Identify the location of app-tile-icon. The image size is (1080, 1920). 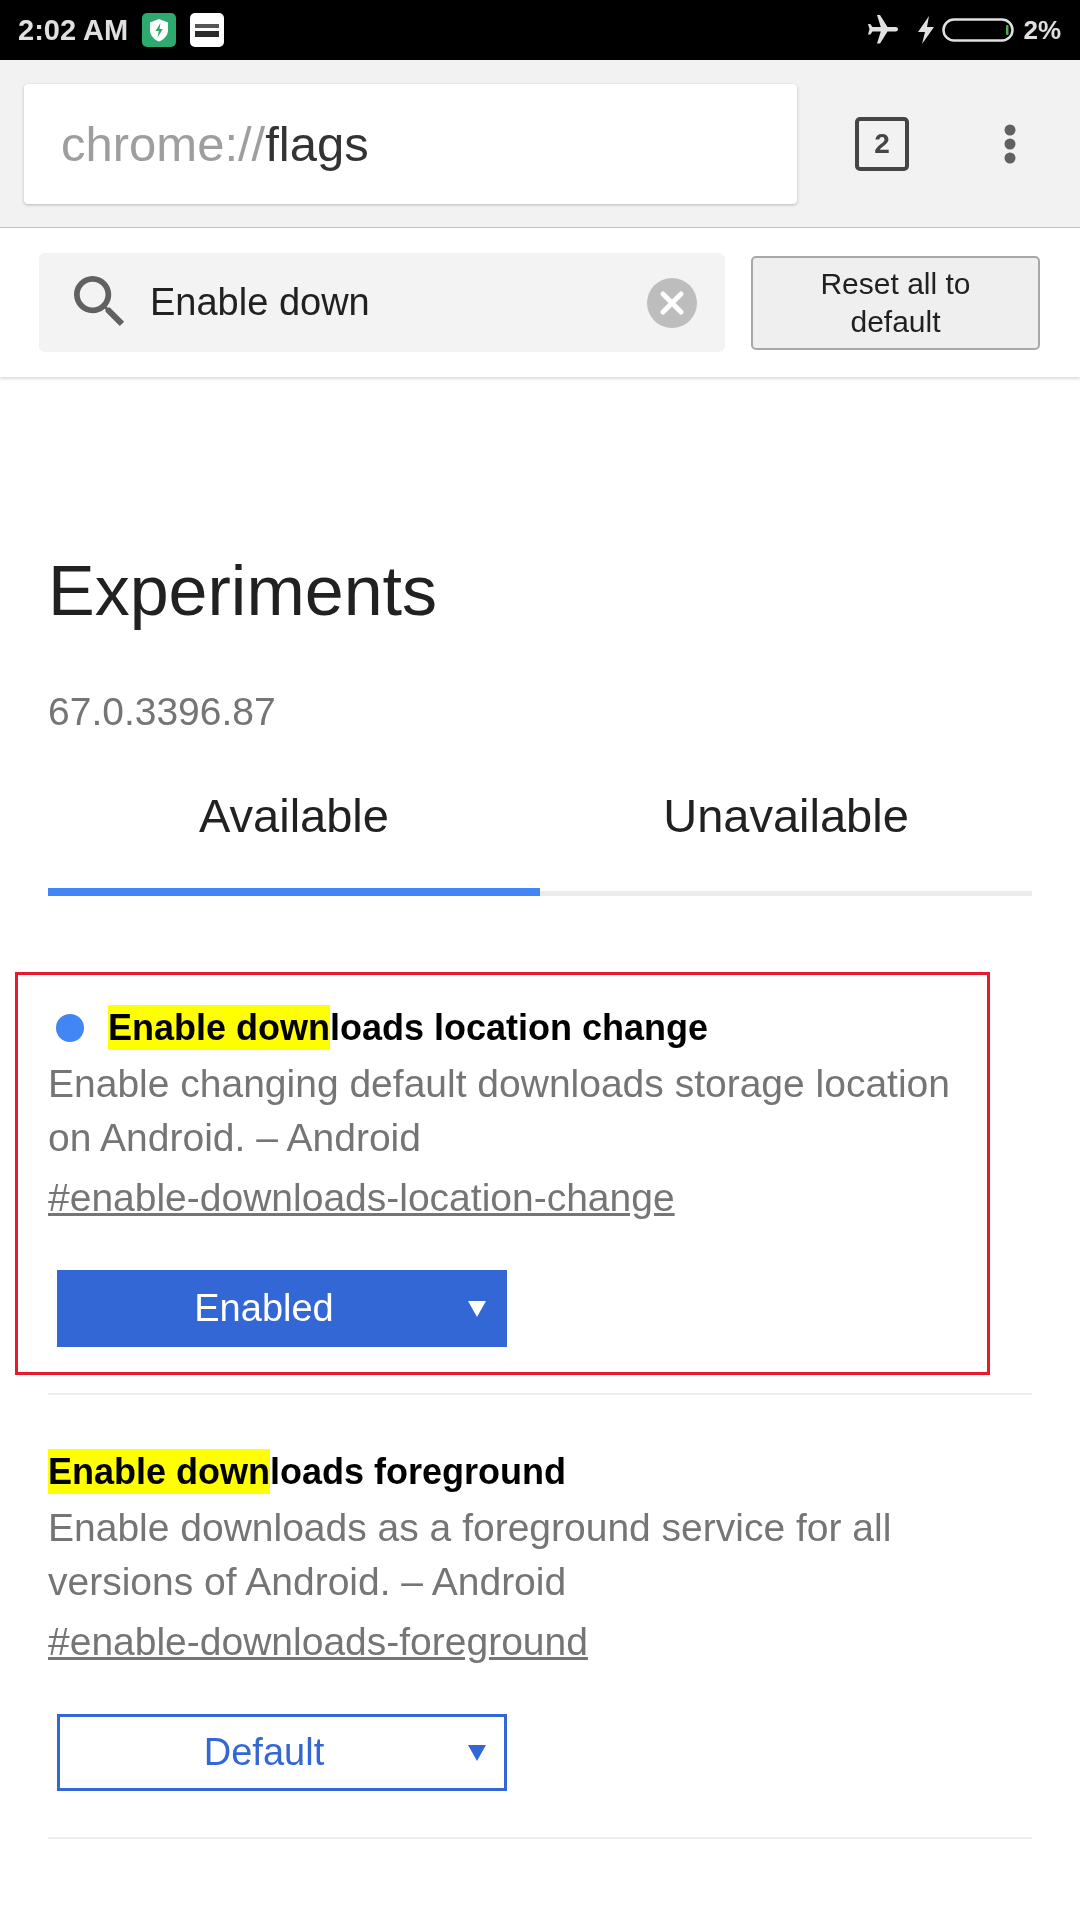
(207, 30).